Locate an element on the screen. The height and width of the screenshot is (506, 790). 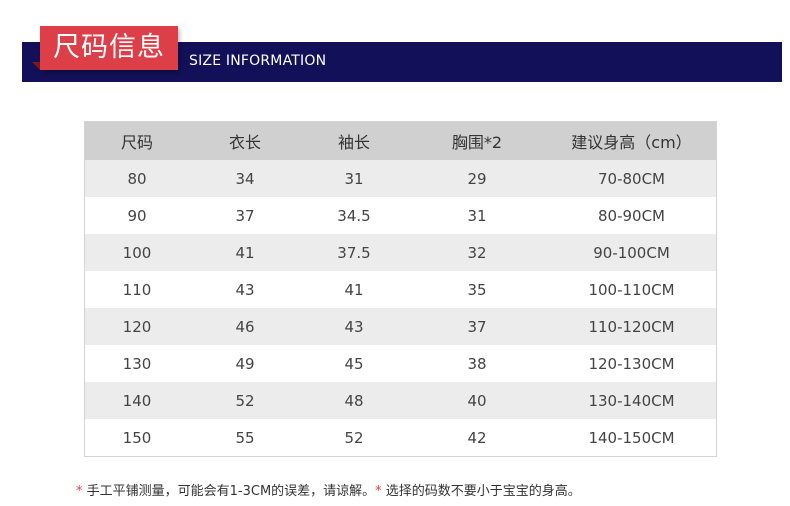
cell-length: 46 is located at coordinates (245, 326).